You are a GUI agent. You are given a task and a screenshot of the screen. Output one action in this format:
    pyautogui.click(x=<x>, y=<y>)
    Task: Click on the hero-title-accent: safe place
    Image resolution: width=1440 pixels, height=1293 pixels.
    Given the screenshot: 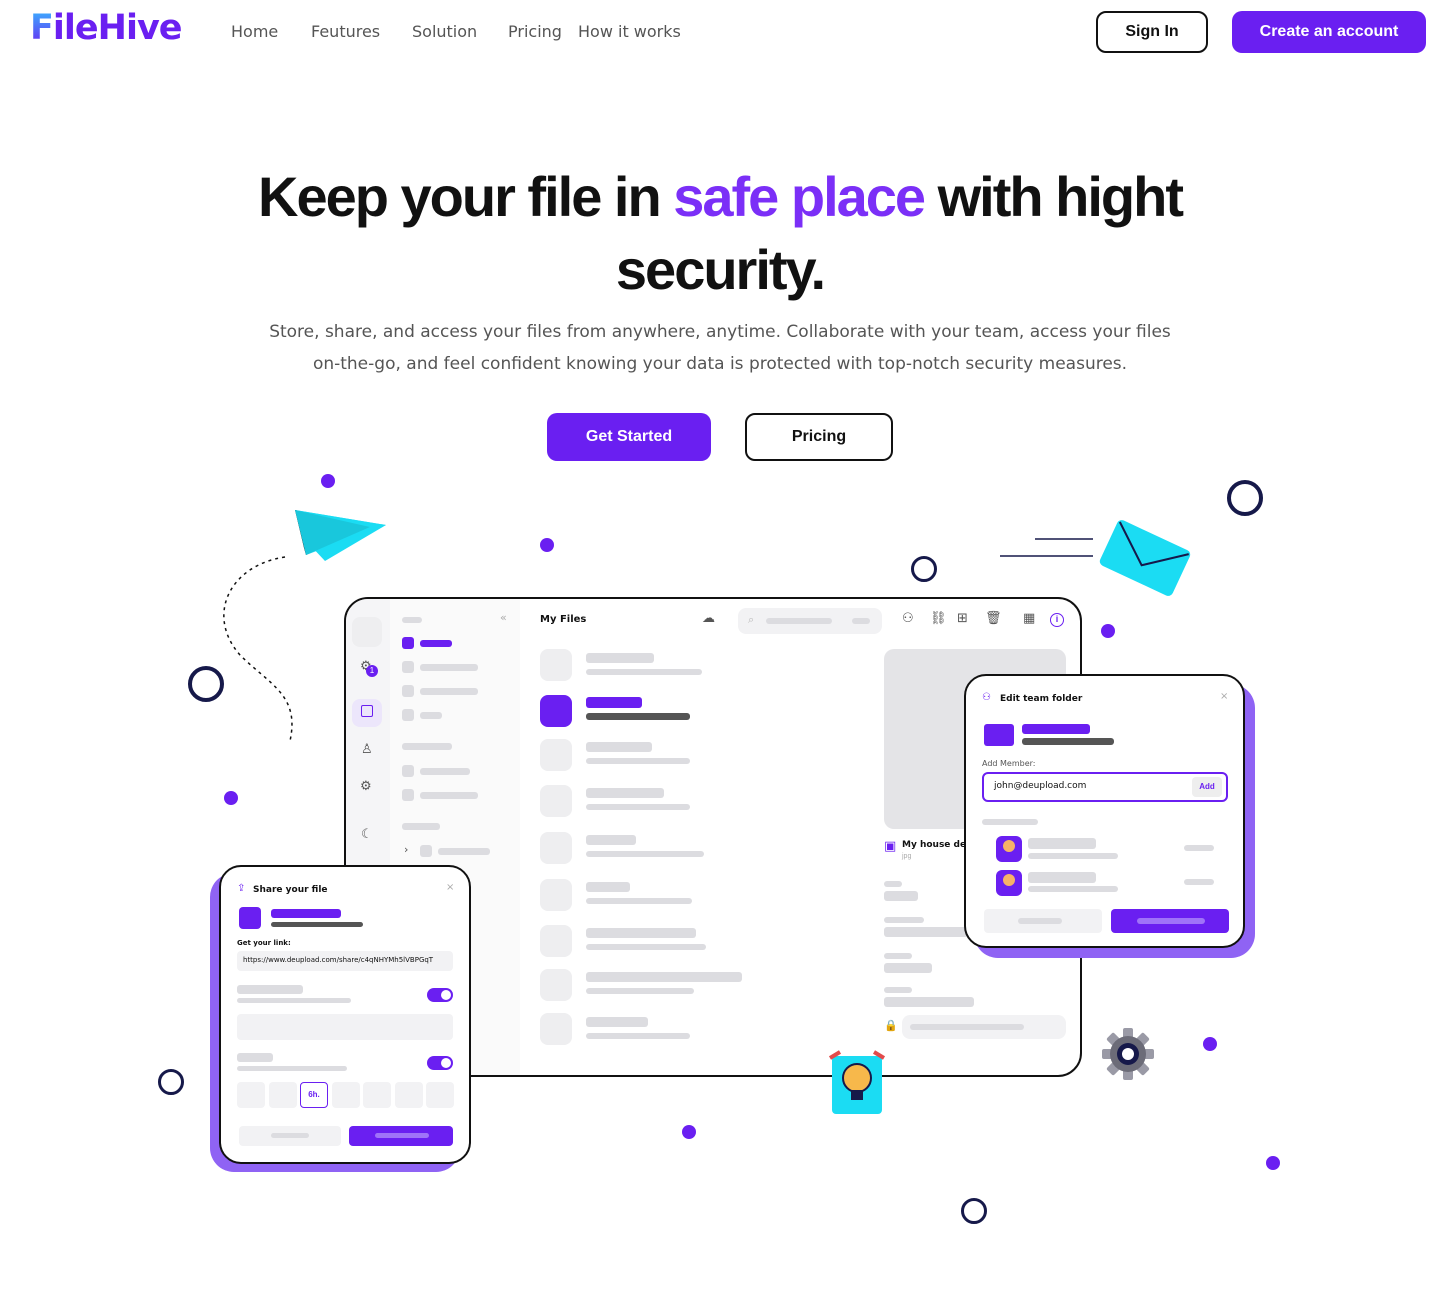 What is the action you would take?
    pyautogui.click(x=799, y=196)
    